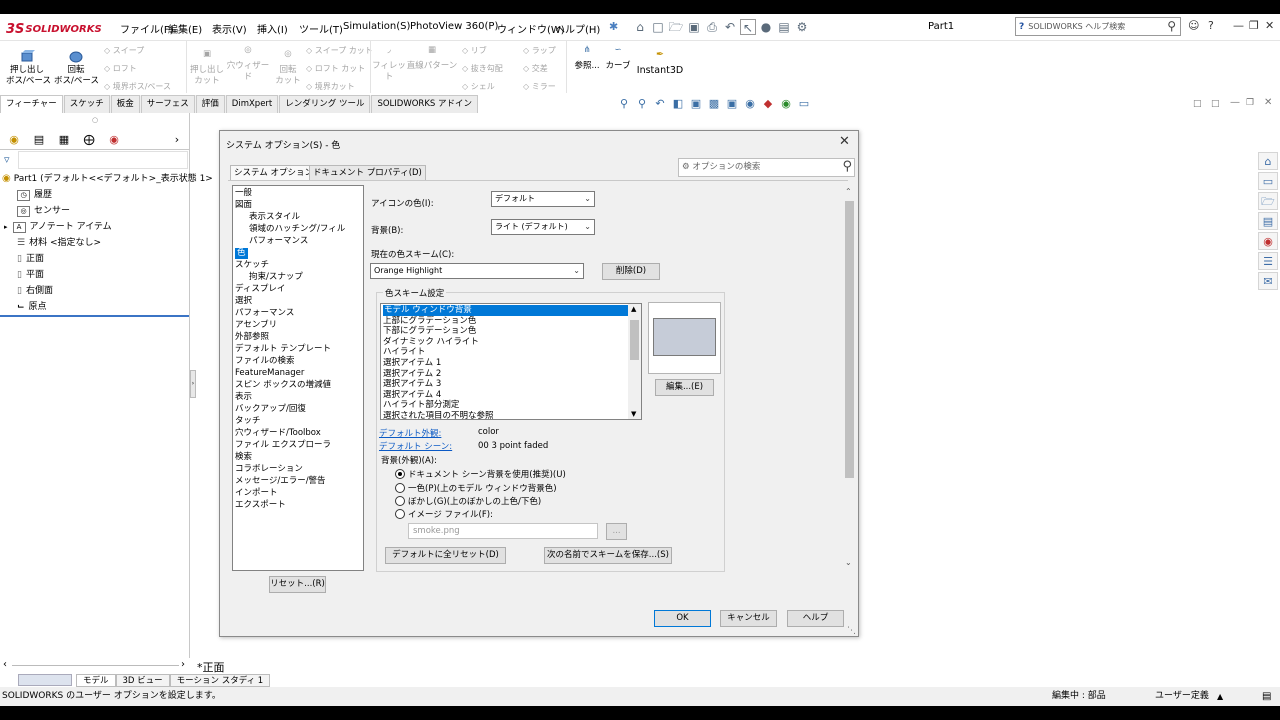 The width and height of the screenshot is (1280, 720). What do you see at coordinates (94, 316) in the screenshot?
I see `rollback-bar` at bounding box center [94, 316].